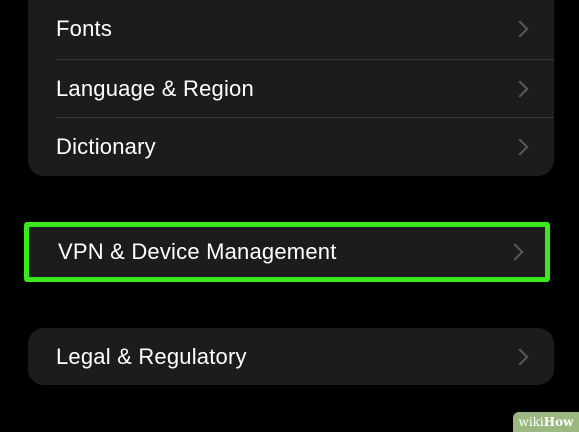 This screenshot has width=579, height=432. I want to click on settings-item-row: Legal & Regulatory, so click(291, 356).